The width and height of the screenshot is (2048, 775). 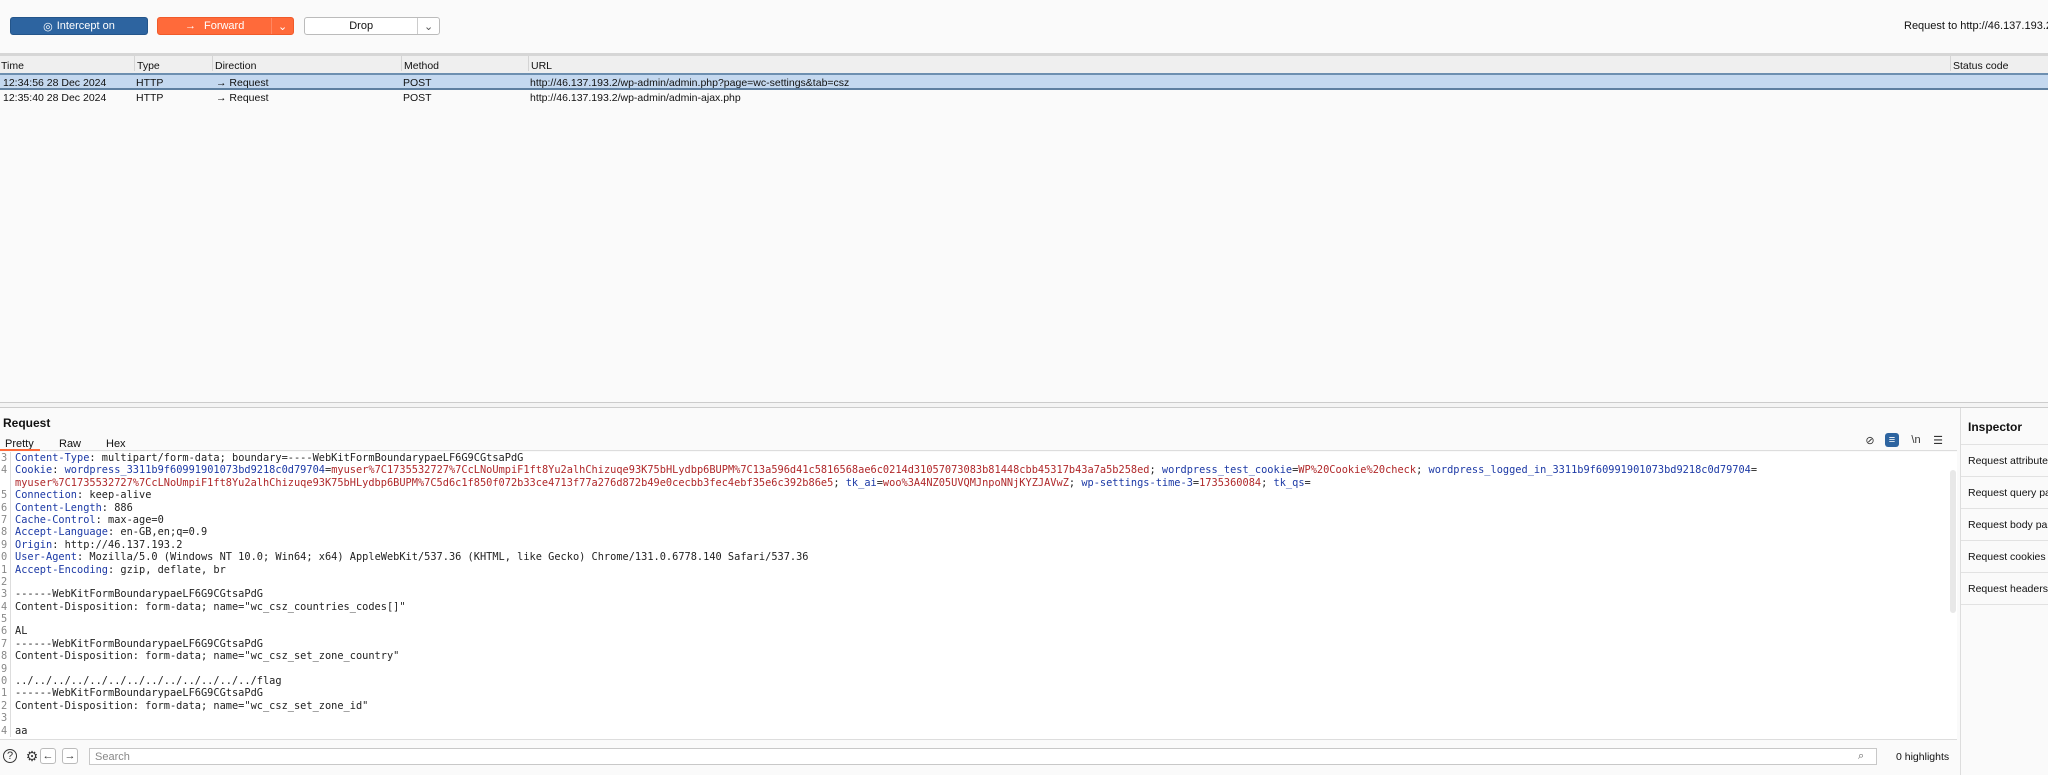 I want to click on tab-divider, so click(x=978, y=450).